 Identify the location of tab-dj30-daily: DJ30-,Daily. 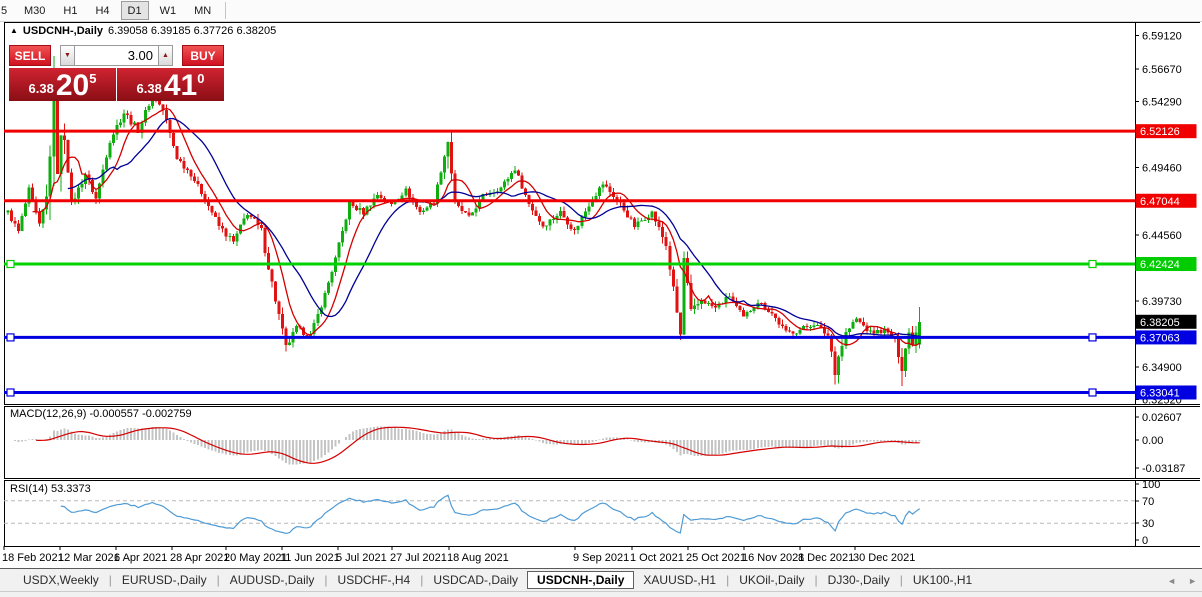
(859, 580).